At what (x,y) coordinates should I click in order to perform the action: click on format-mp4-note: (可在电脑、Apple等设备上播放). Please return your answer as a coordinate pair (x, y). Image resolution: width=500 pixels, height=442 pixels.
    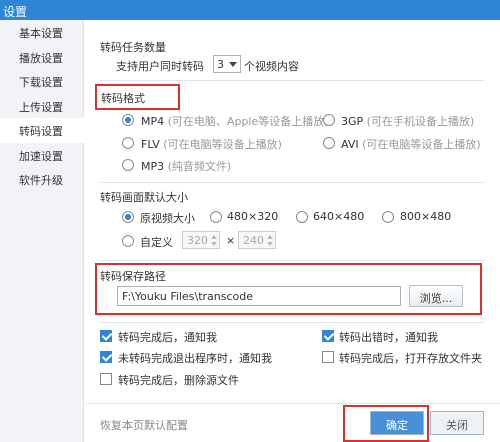
    Looking at the image, I should click on (248, 121).